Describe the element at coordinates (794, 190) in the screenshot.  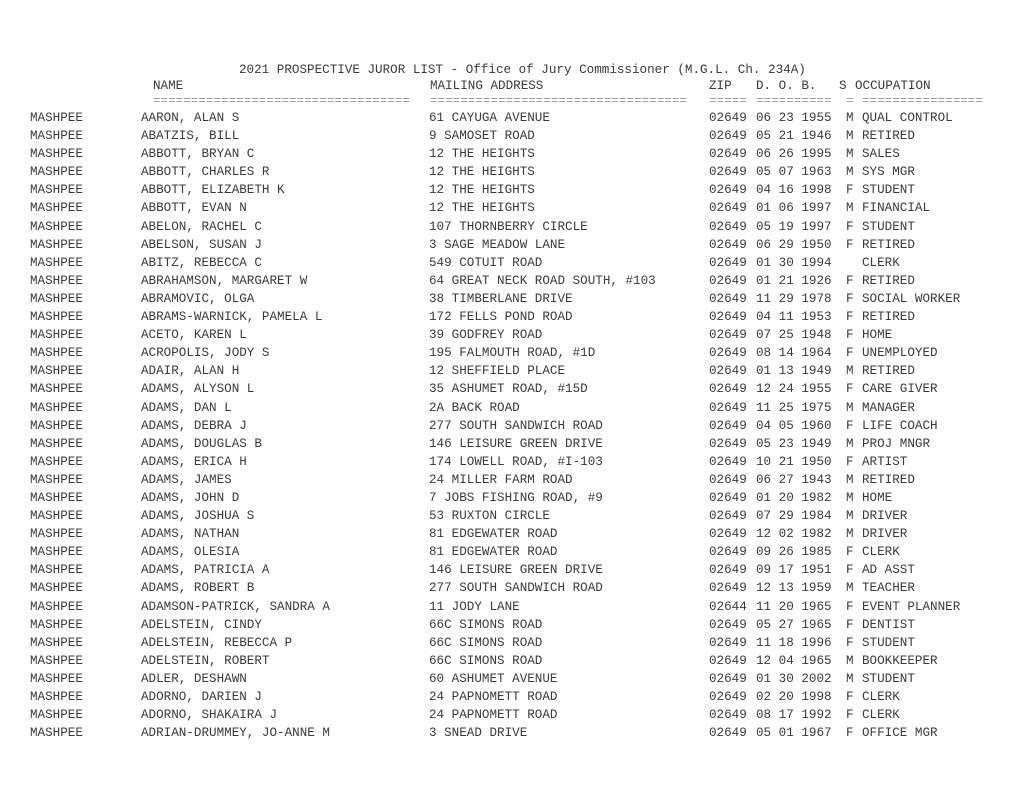
I see `juror-dob: 04 16 1998` at that location.